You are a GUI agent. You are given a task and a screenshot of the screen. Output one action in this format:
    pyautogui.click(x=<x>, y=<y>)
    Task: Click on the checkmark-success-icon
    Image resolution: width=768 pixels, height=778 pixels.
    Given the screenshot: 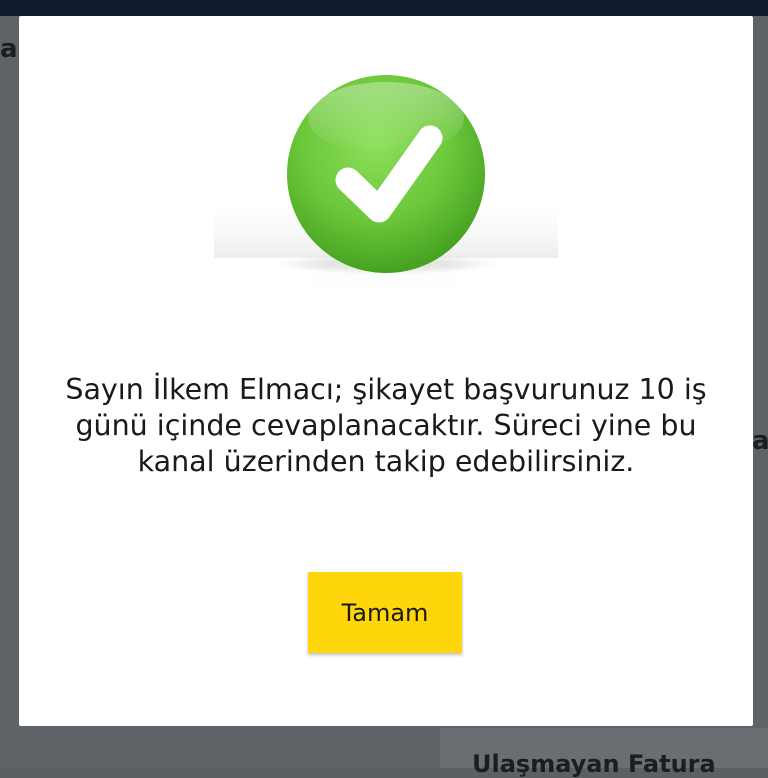 What is the action you would take?
    pyautogui.click(x=386, y=185)
    